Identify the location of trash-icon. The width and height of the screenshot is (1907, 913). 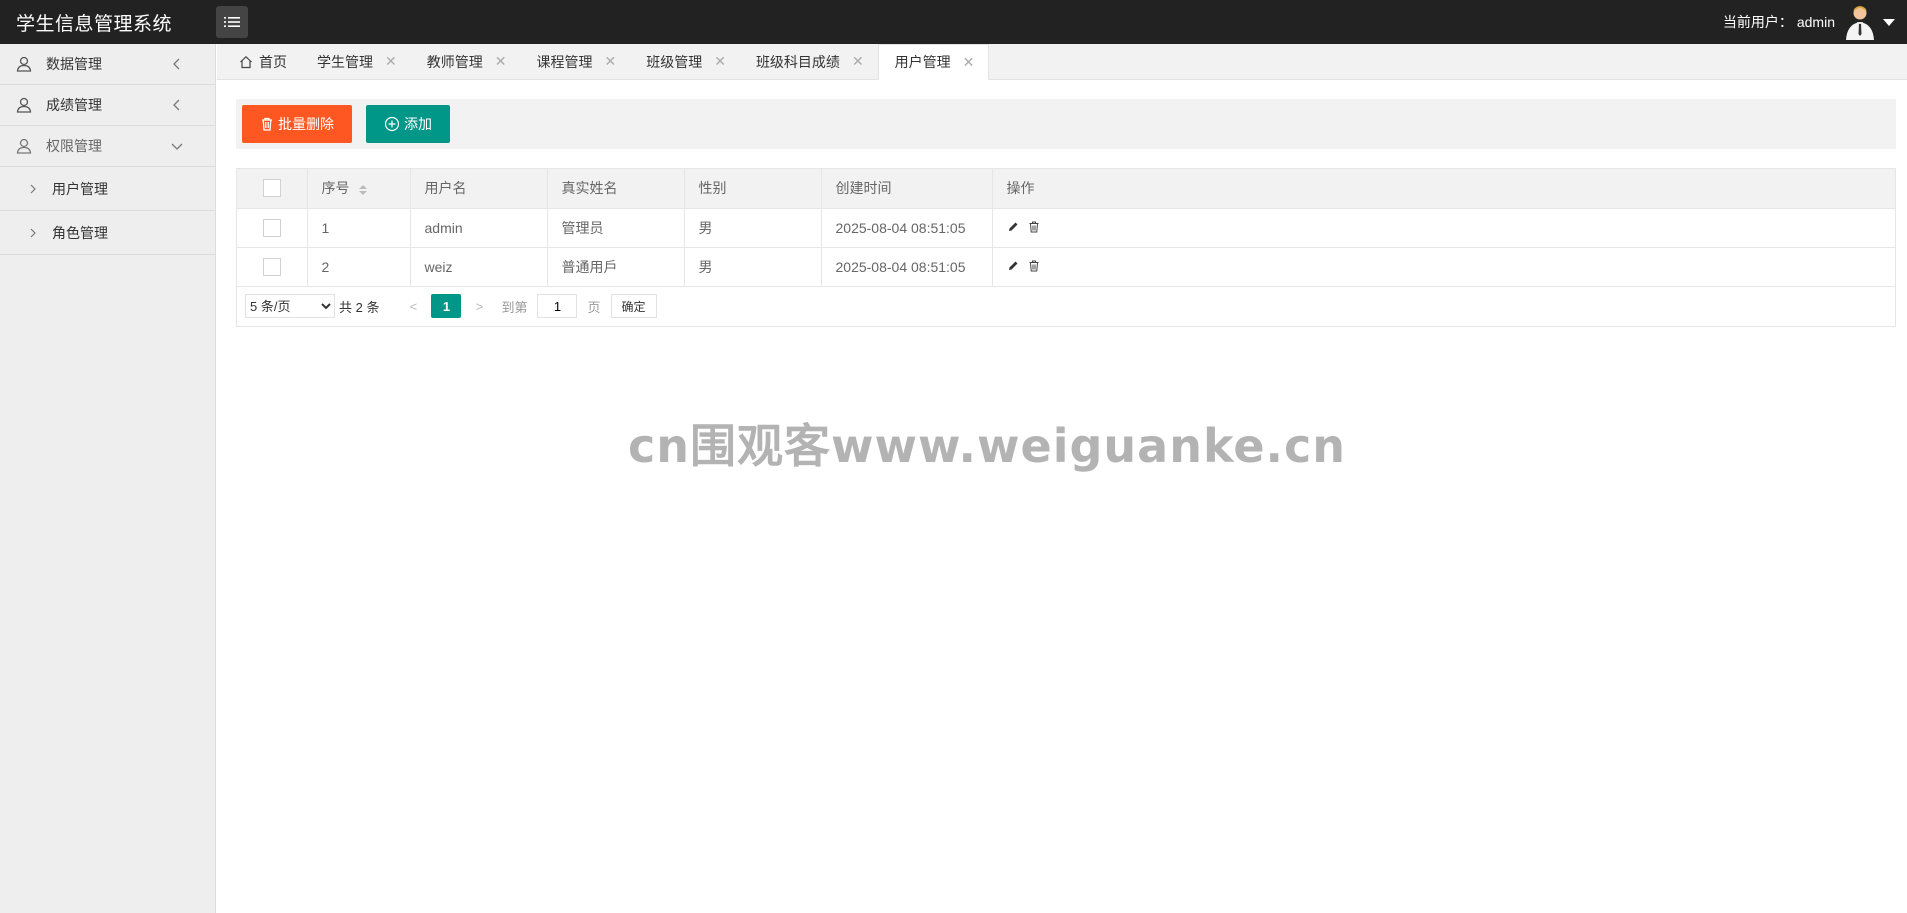
(267, 124).